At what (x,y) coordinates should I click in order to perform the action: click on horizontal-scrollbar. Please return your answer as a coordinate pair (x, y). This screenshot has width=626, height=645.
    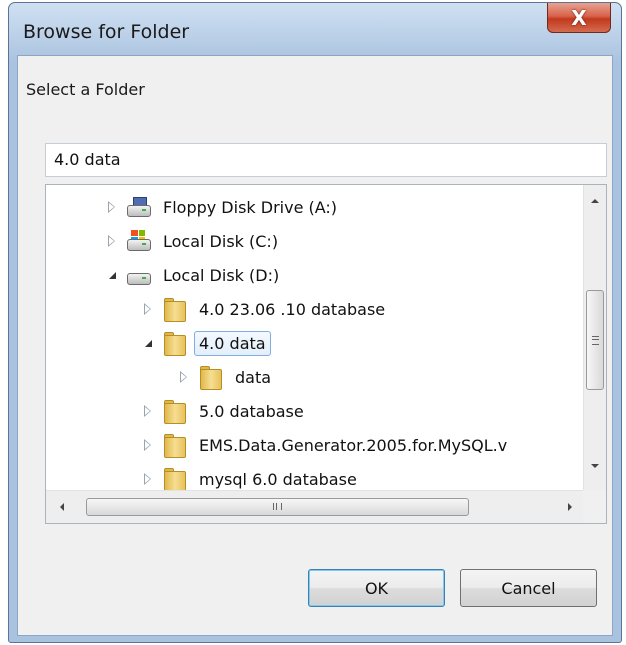
    Looking at the image, I should click on (315, 506).